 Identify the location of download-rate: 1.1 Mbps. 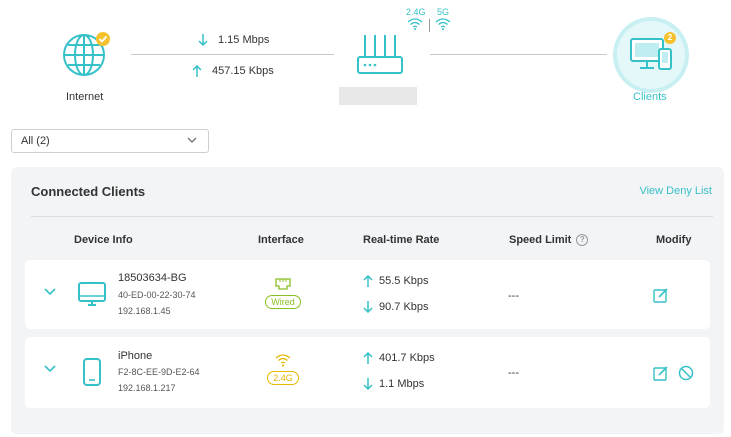
(393, 384).